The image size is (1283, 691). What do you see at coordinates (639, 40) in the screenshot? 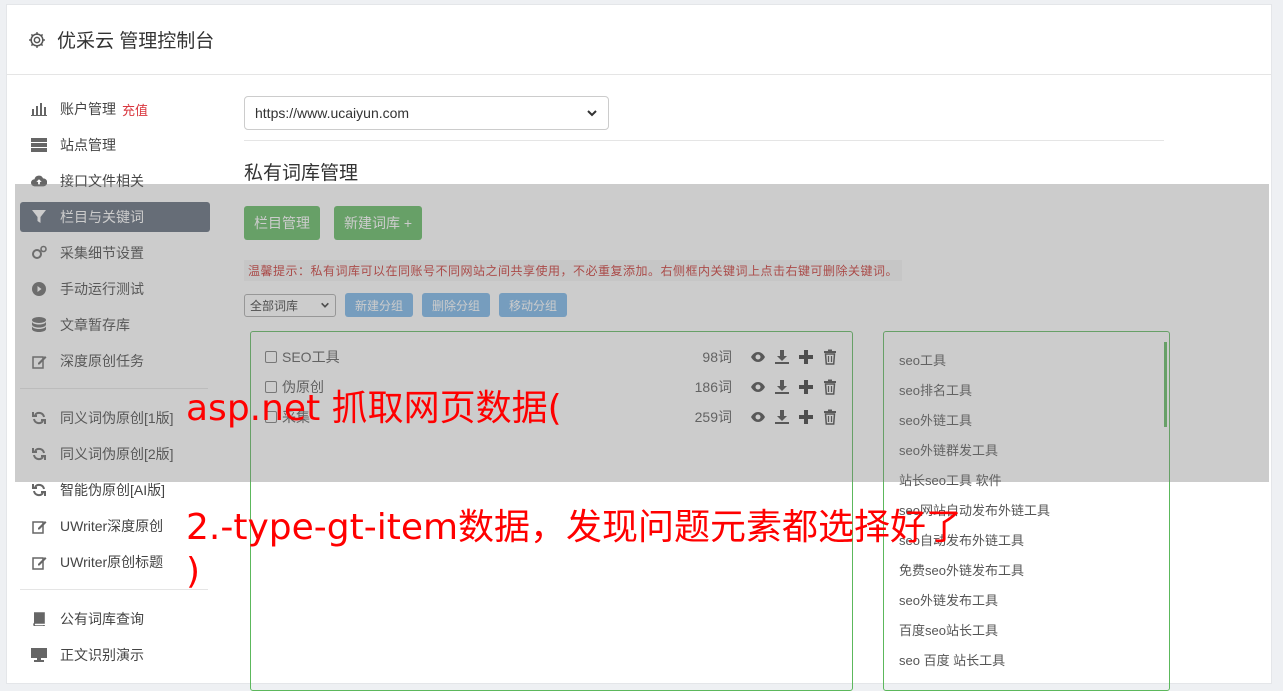
I see `header: 优采云 管理控制台` at bounding box center [639, 40].